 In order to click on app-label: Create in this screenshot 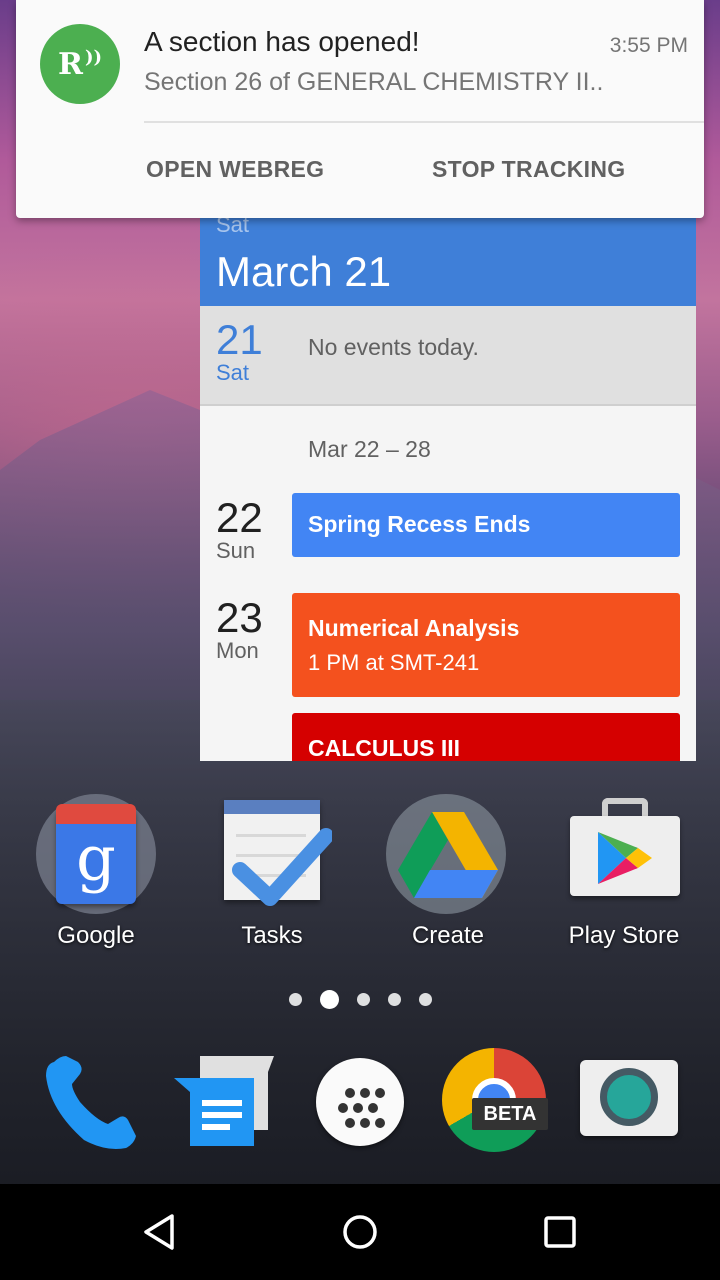, I will do `click(448, 935)`.